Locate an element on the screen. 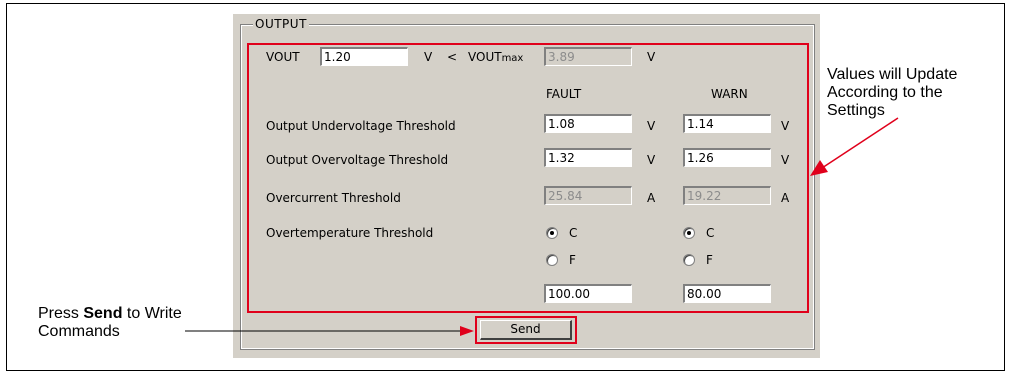  send-arrowhead is located at coordinates (467, 331).